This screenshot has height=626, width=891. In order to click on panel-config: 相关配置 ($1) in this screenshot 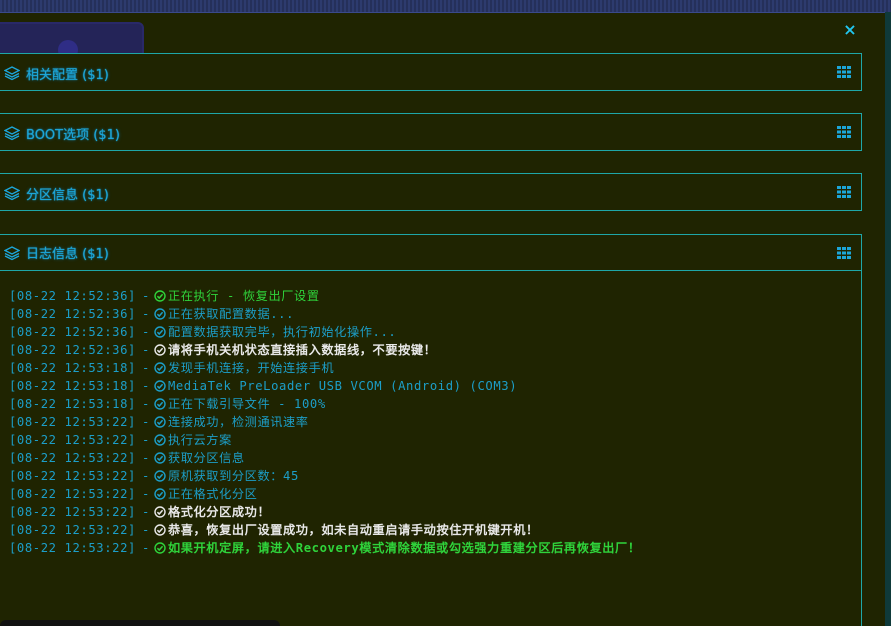, I will do `click(431, 72)`.